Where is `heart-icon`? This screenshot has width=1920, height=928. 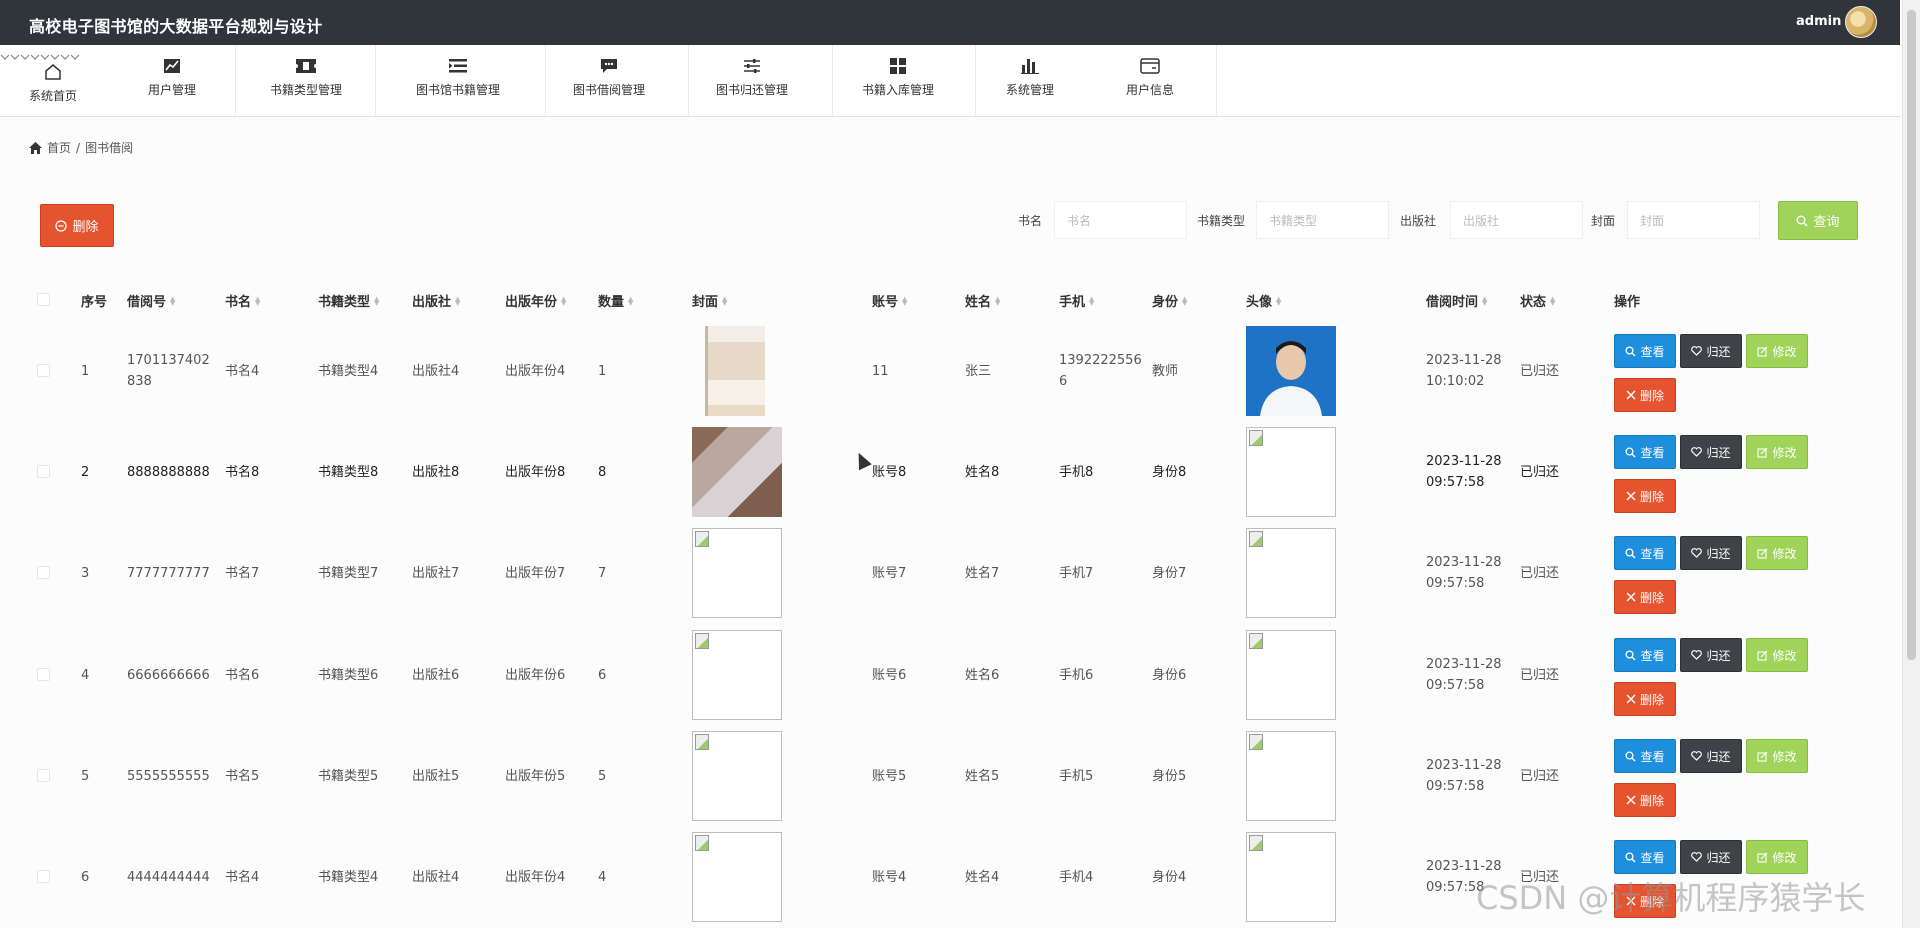
heart-icon is located at coordinates (1697, 756).